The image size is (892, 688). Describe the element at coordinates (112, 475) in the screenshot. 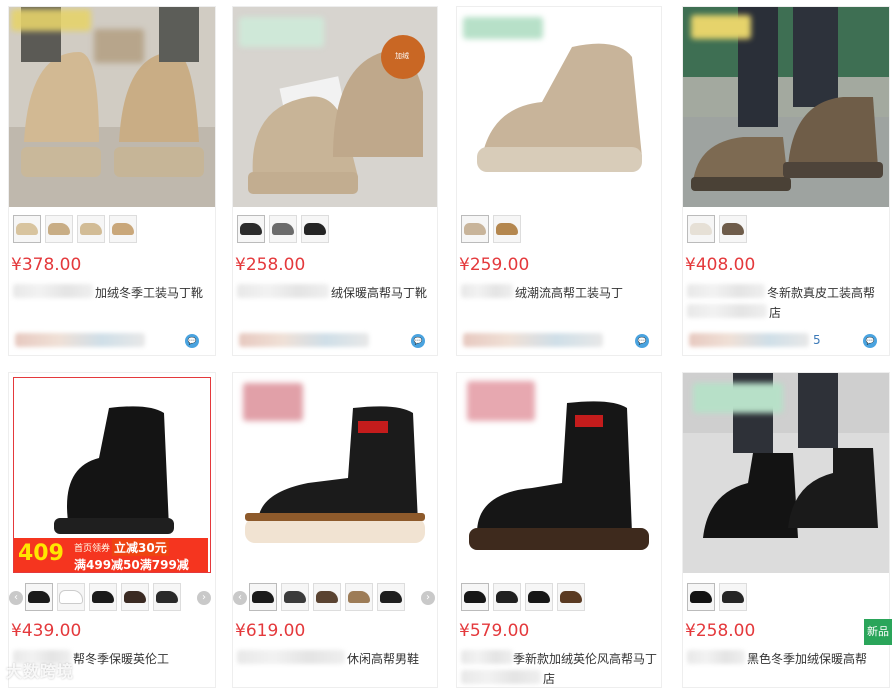

I see `product-image: 409 首页领券 立减30元 满499减50满799减100` at that location.